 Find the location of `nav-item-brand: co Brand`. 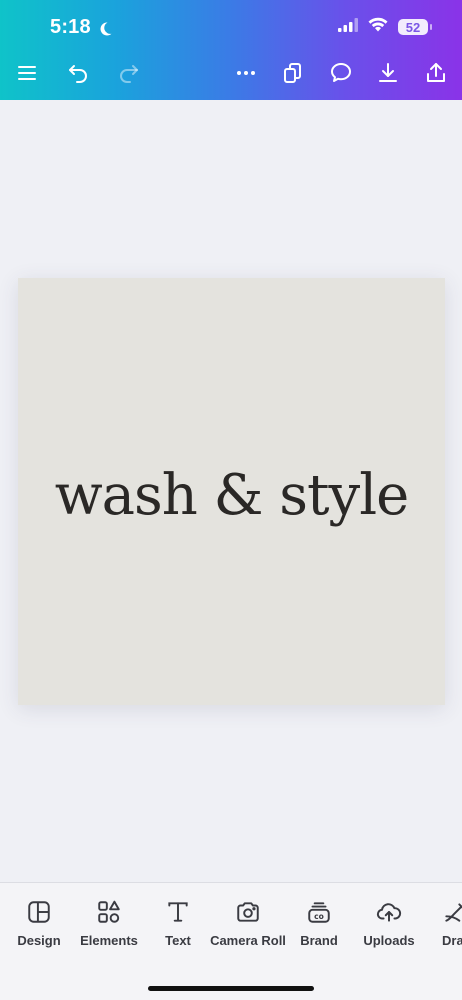

nav-item-brand: co Brand is located at coordinates (319, 923).